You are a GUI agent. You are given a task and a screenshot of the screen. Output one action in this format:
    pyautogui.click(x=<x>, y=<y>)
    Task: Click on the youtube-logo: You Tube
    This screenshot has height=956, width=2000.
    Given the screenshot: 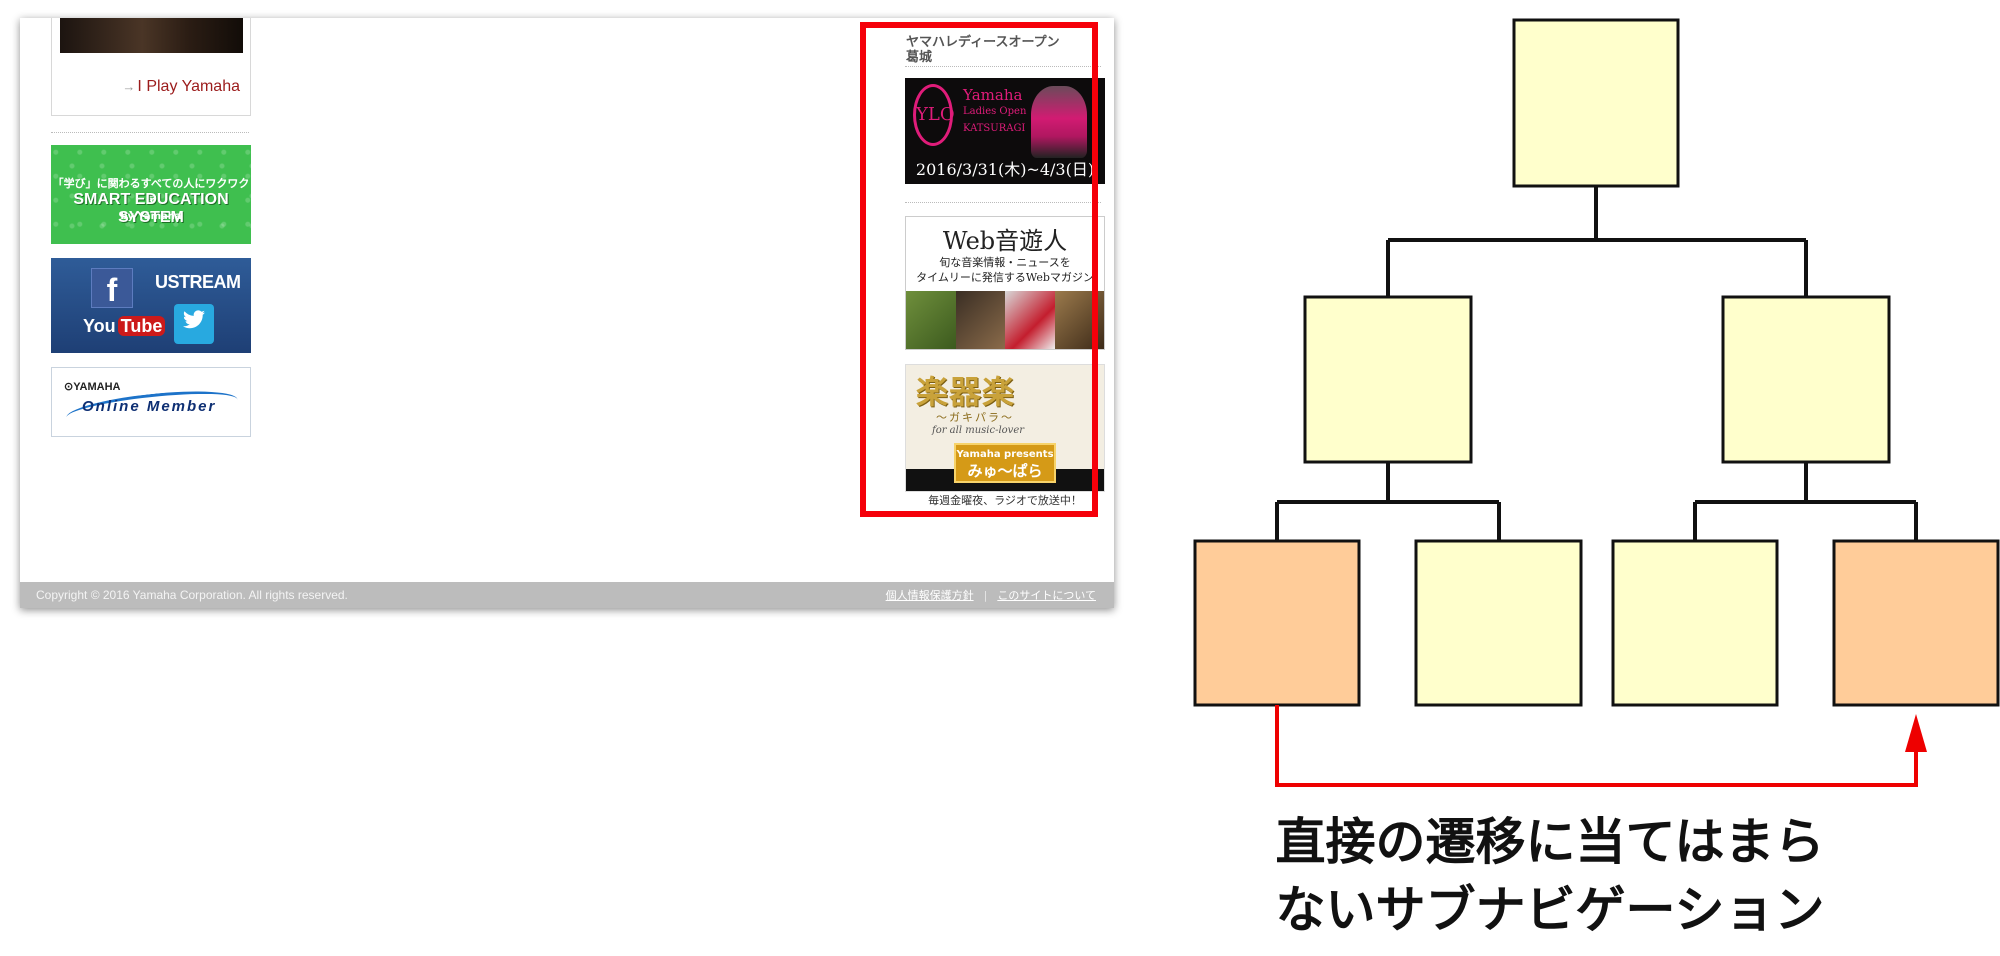 What is the action you would take?
    pyautogui.click(x=124, y=326)
    